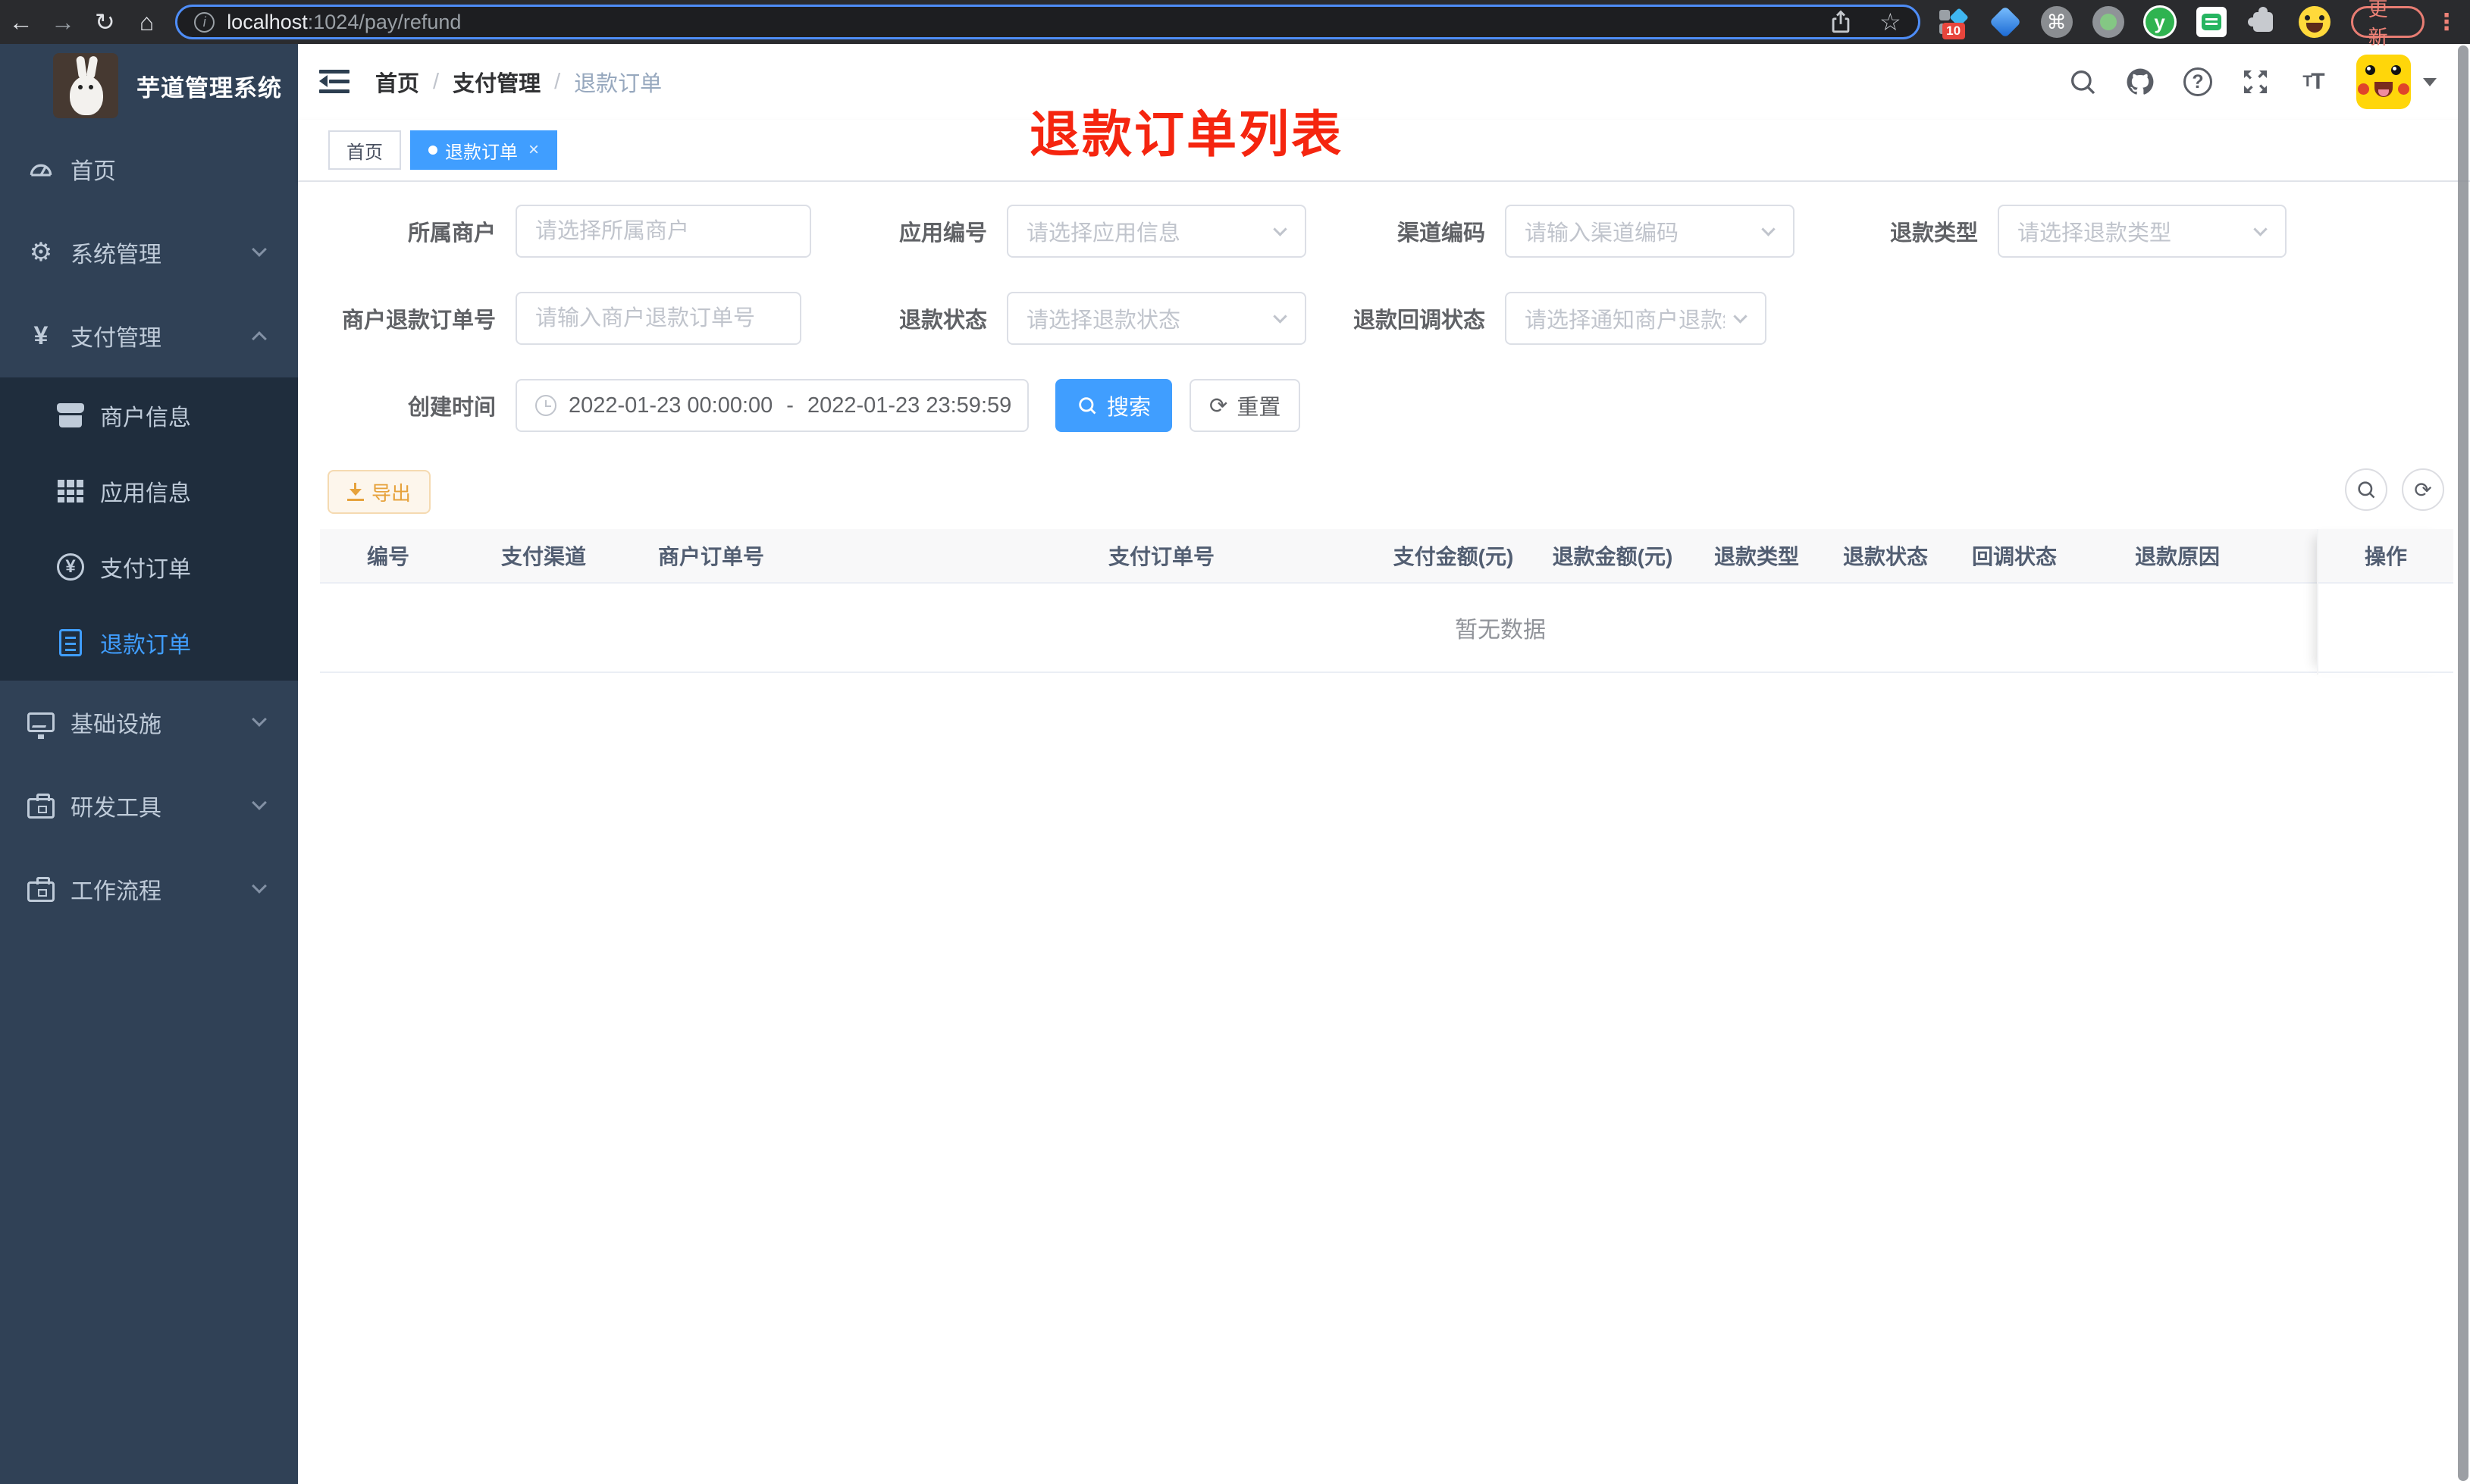 The image size is (2470, 1484). Describe the element at coordinates (105, 22) in the screenshot. I see `reload-icon: ↻` at that location.